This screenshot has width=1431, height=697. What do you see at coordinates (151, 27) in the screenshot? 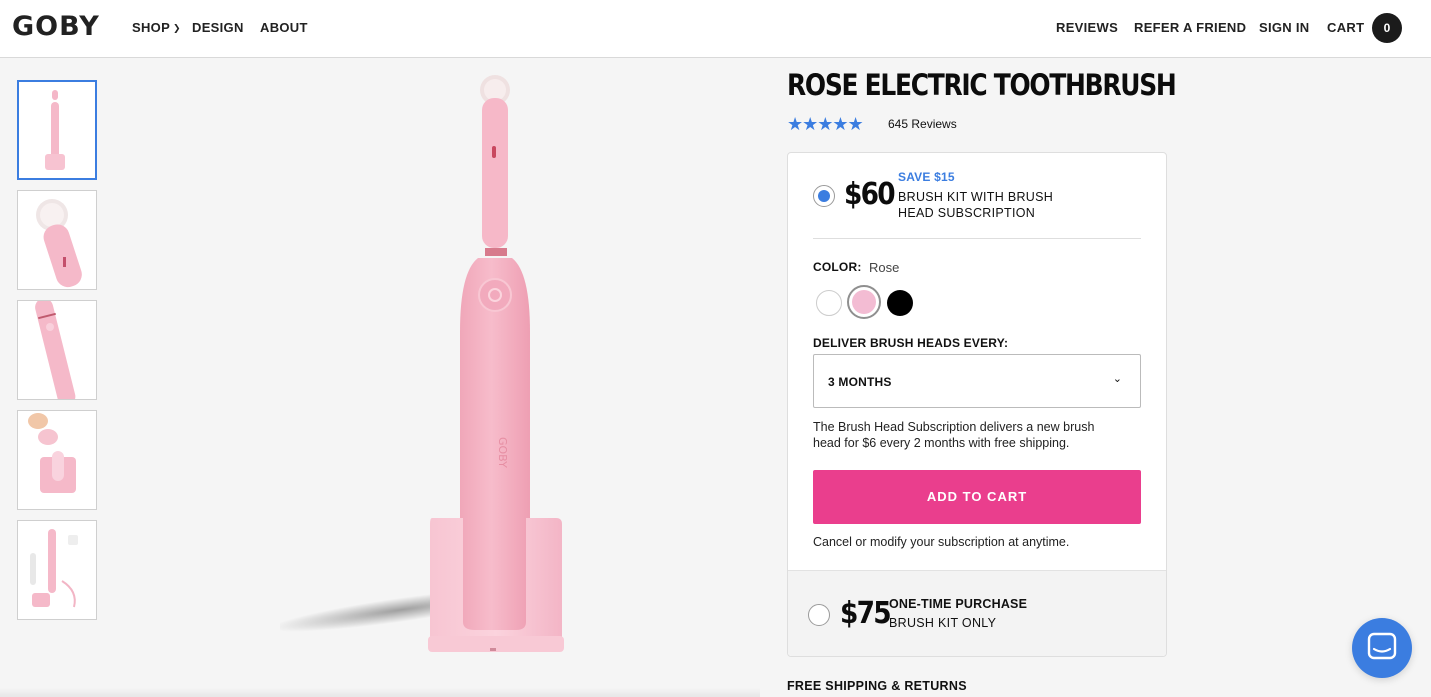
I see `nav-shop-label: SHOP` at bounding box center [151, 27].